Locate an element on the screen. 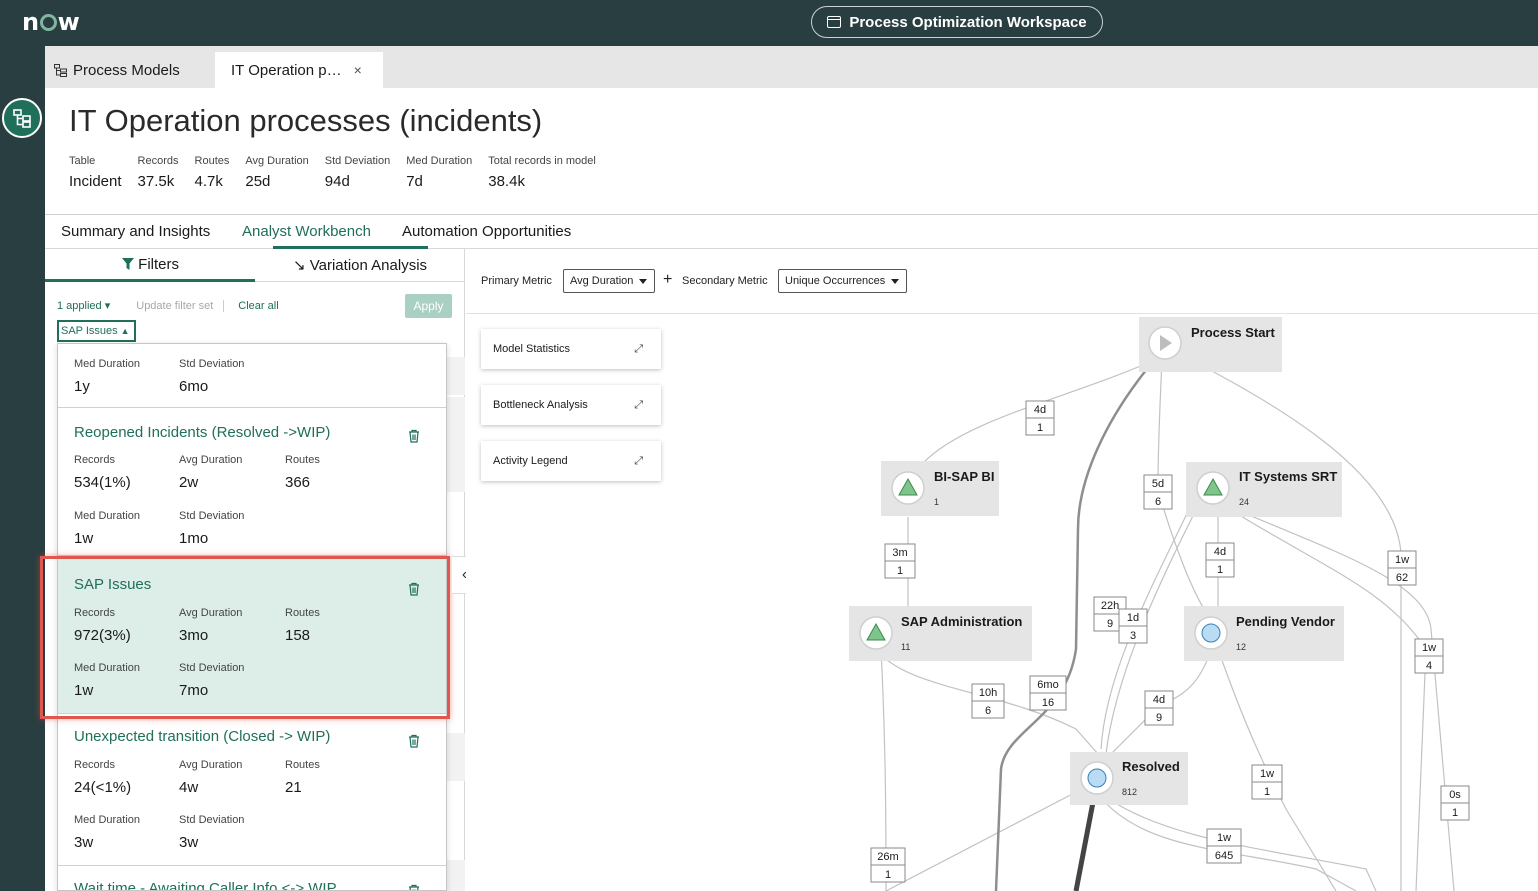 Image resolution: width=1538 pixels, height=891 pixels. graph-node-pending-vendor: Pending Vendor 12 is located at coordinates (1264, 633).